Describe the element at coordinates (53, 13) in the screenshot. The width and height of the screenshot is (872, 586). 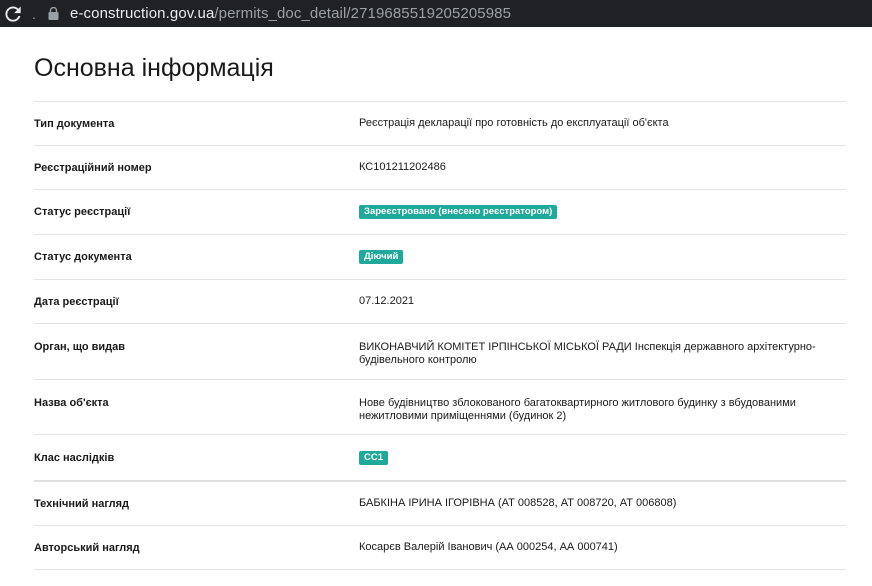
I see `lock-icon` at that location.